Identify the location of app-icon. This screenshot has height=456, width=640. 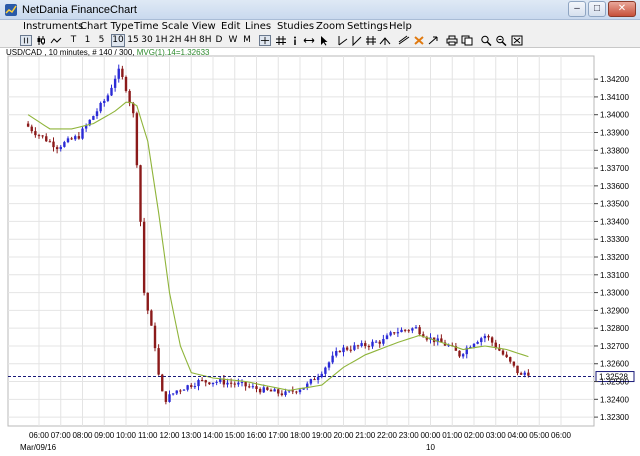
(11, 10).